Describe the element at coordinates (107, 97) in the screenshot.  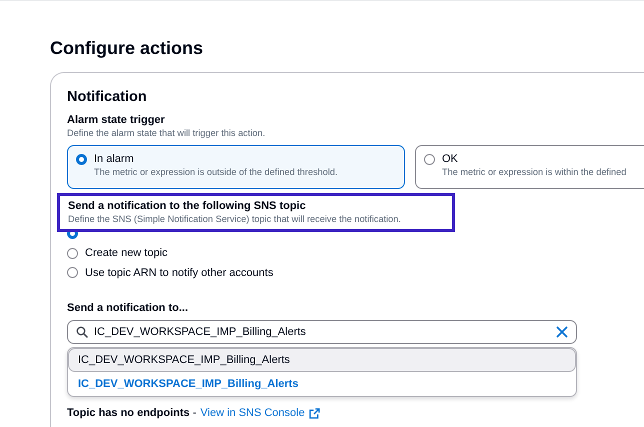
I see `section-title: Notification` at that location.